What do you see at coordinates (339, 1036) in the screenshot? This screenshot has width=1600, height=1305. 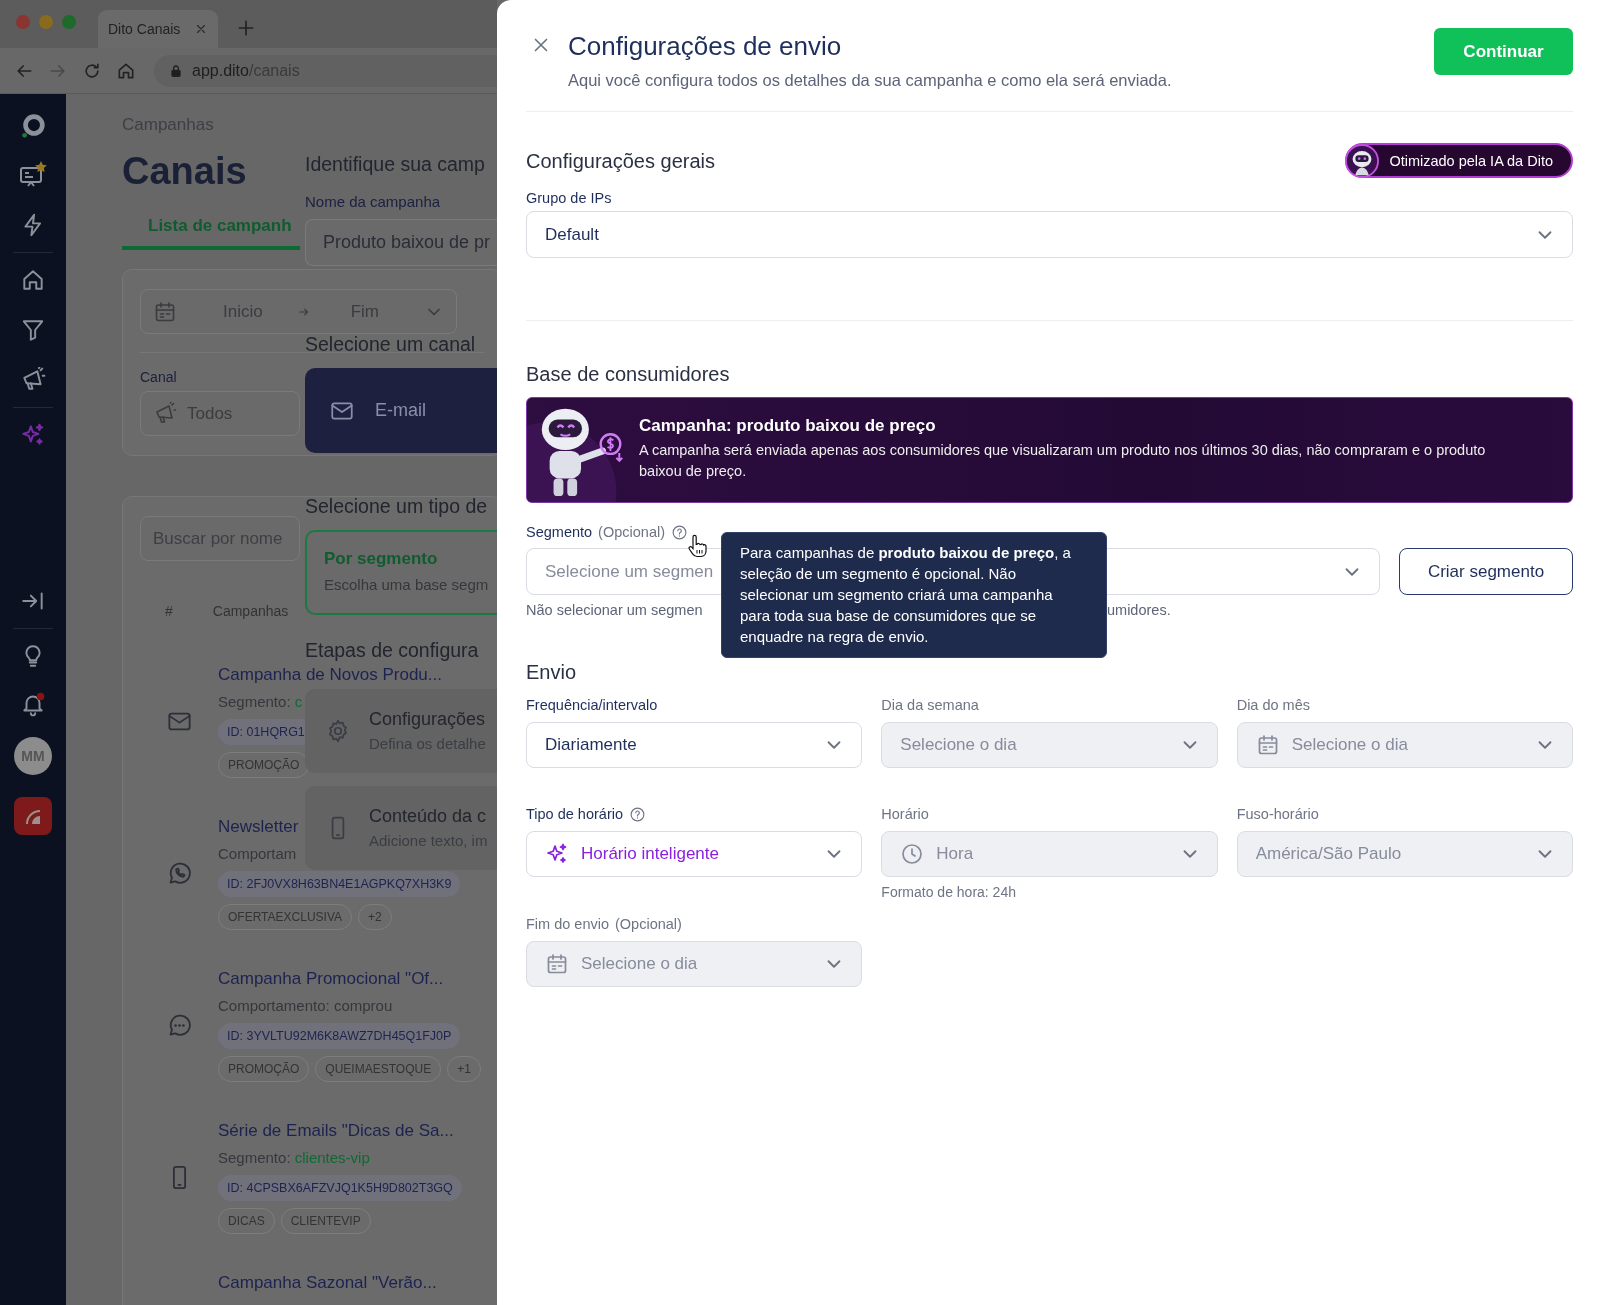 I see `campaign-id: ID: 3YVLTU92M6K8AWZ7DH45Q1FJ0P` at bounding box center [339, 1036].